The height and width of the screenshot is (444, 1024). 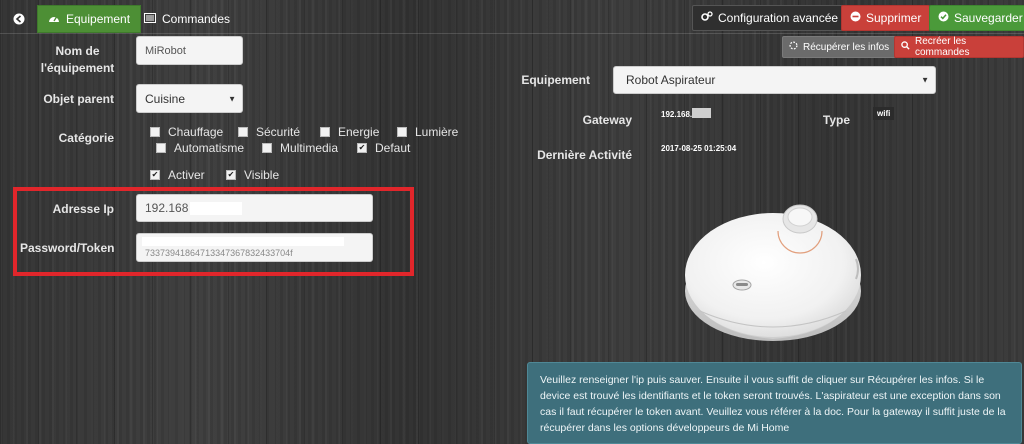 I want to click on tab-commandes: Commandes, so click(x=187, y=19).